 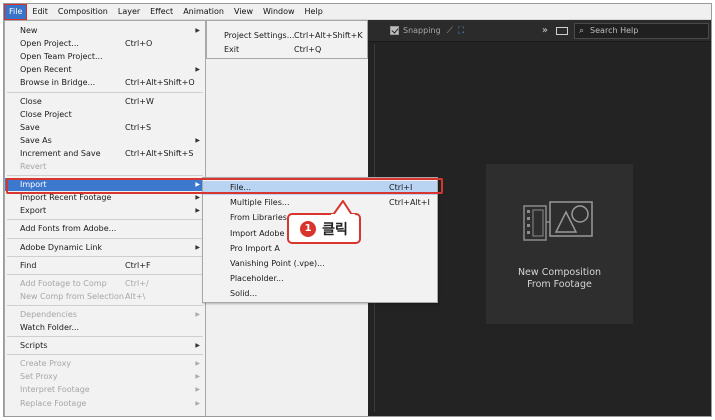 What do you see at coordinates (582, 30) in the screenshot?
I see `search-icon: ⌕` at bounding box center [582, 30].